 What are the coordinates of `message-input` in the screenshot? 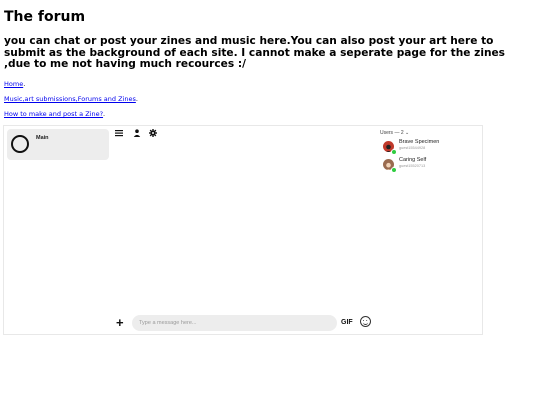 It's located at (234, 323).